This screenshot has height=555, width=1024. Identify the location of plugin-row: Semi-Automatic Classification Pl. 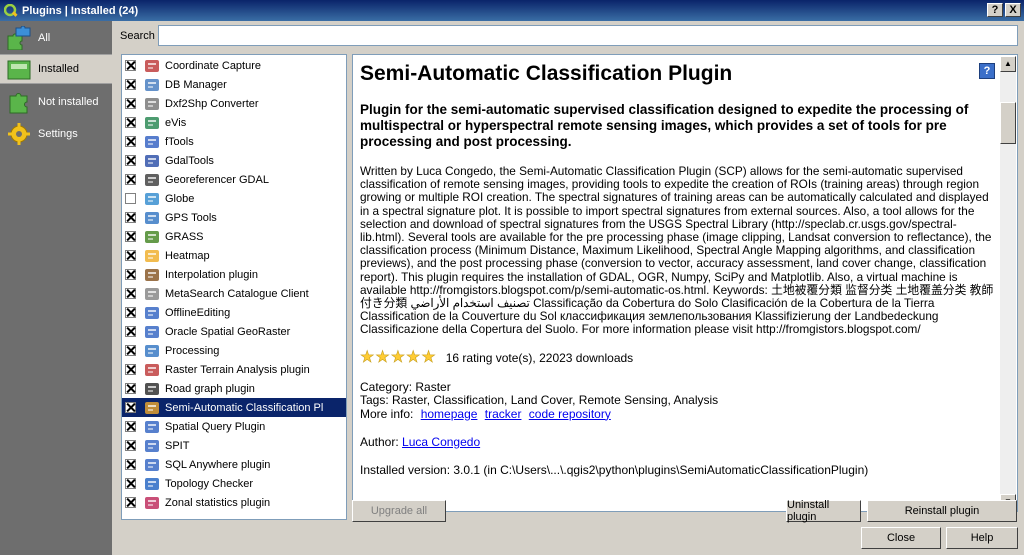
(234, 407).